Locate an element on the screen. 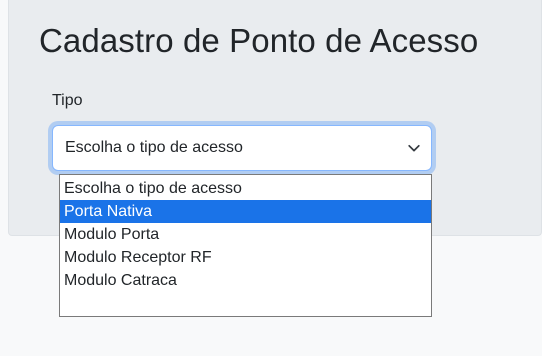  option-modulo-receptor-rf: Modulo Receptor RF is located at coordinates (245, 257).